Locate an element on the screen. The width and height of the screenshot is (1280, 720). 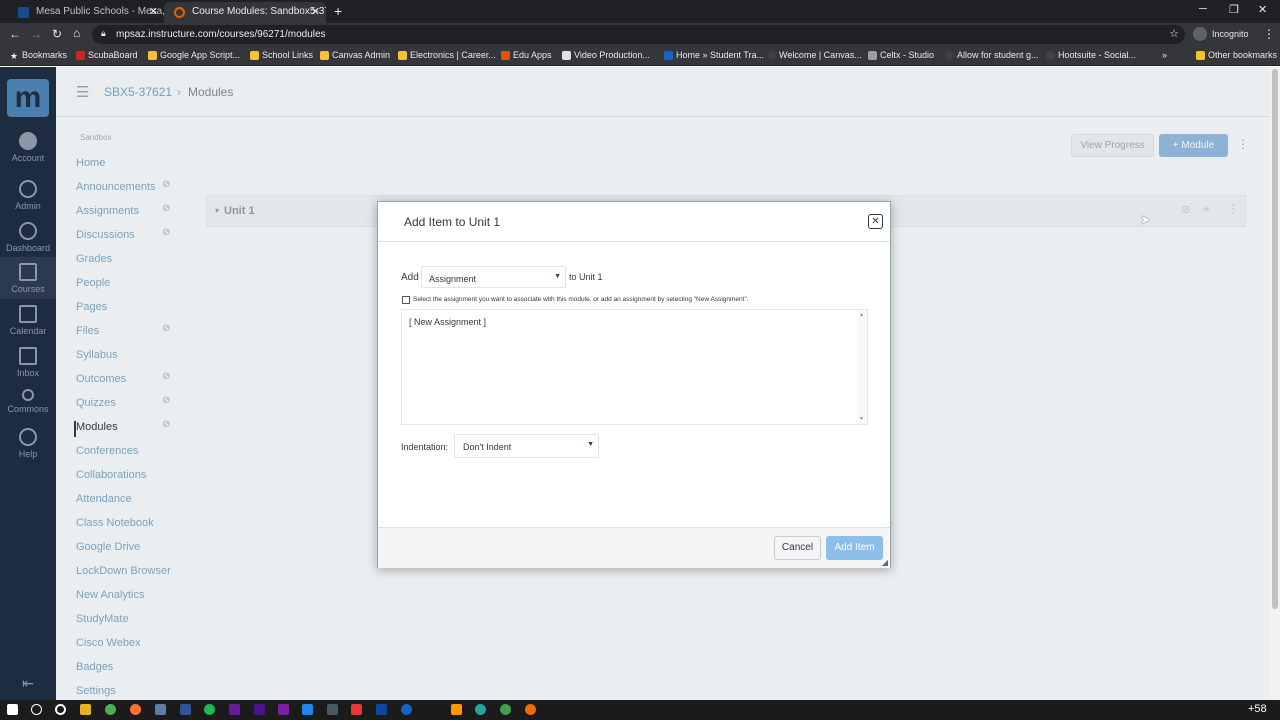
windows-start-icon is located at coordinates (12, 709).